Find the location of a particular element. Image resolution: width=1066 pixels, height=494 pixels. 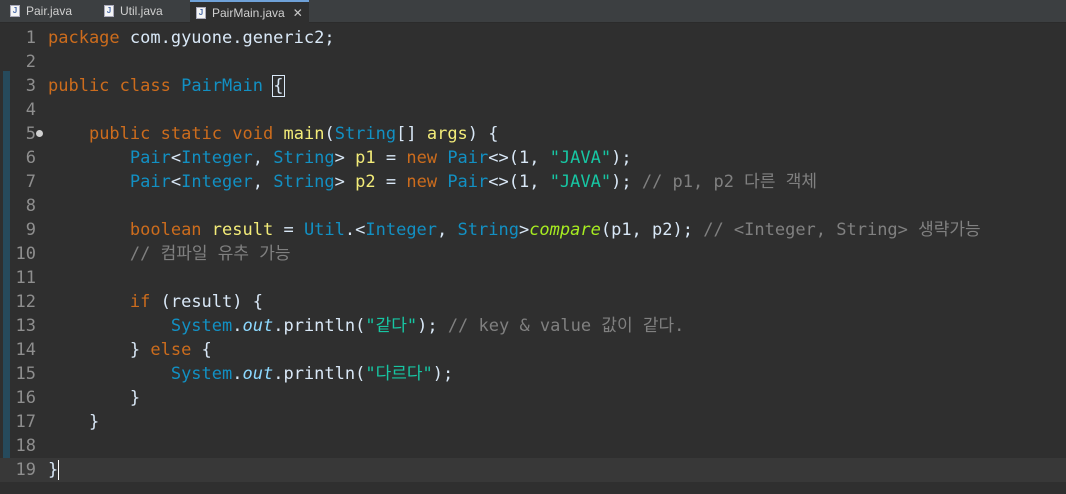

line-number: 10 is located at coordinates (25, 254).